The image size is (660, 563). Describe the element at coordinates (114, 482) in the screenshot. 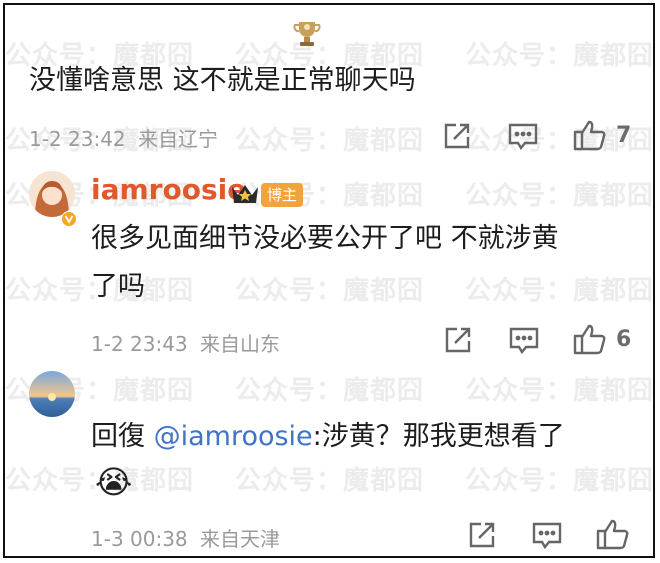

I see `crying-emoji-icon: 😭` at that location.